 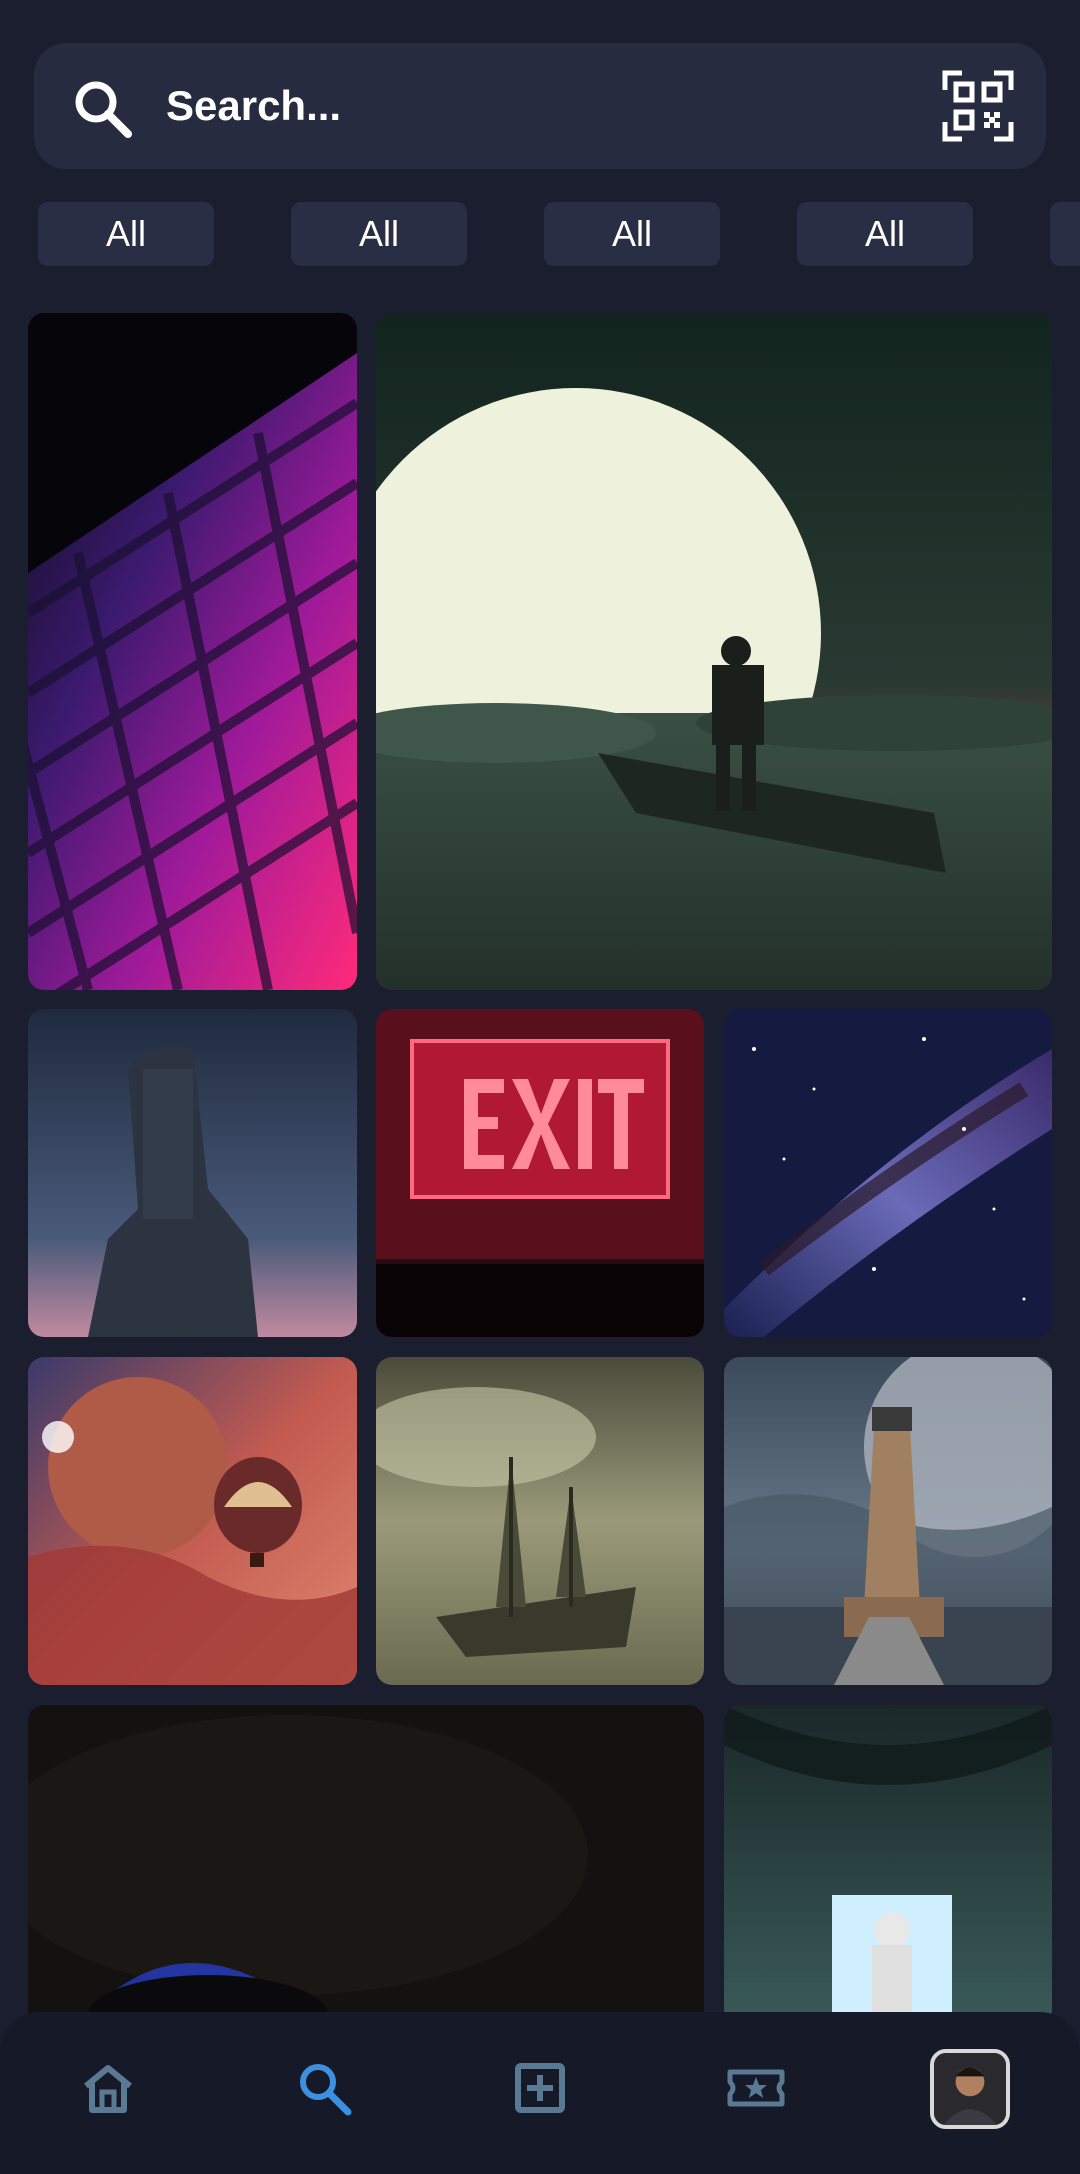 I want to click on gallery-image-balloon, so click(x=192, y=1521).